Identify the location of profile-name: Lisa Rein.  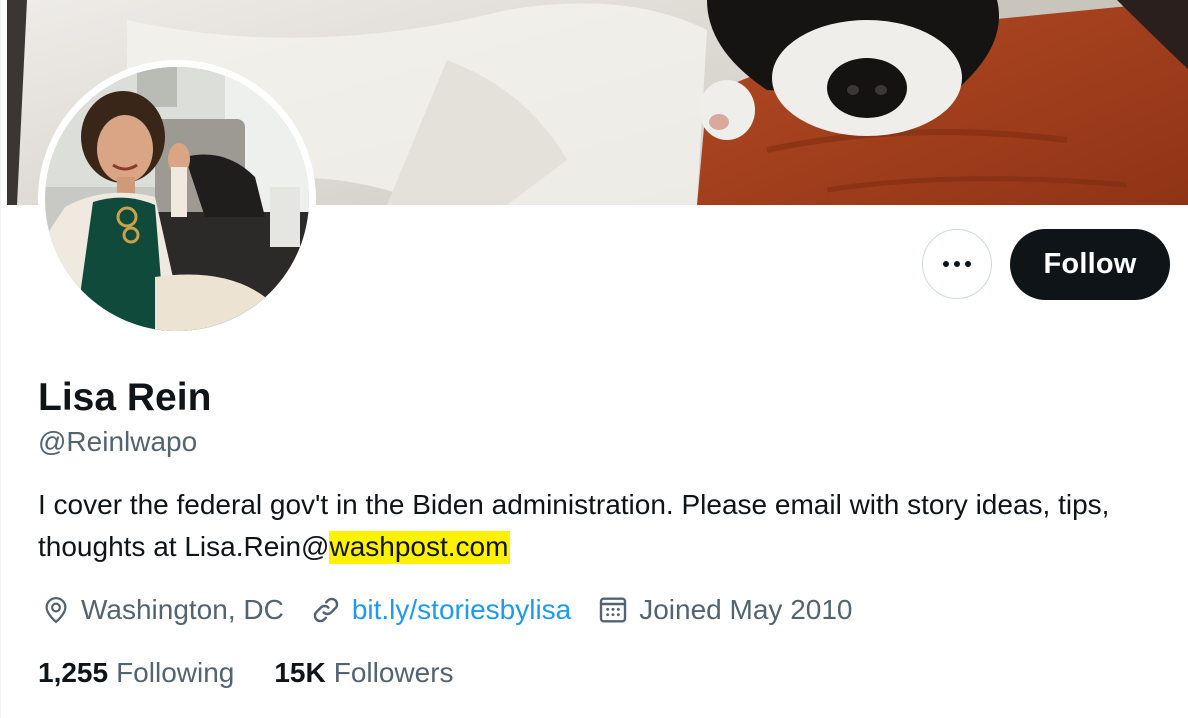
(125, 397).